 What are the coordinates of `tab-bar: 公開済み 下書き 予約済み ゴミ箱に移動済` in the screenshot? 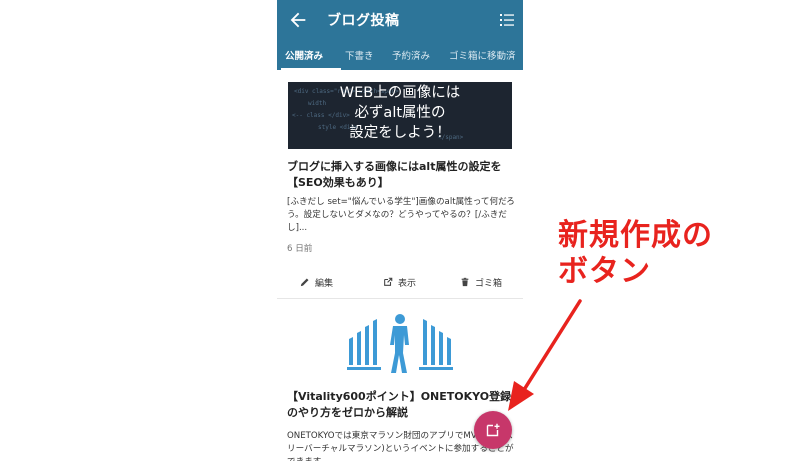 It's located at (400, 55).